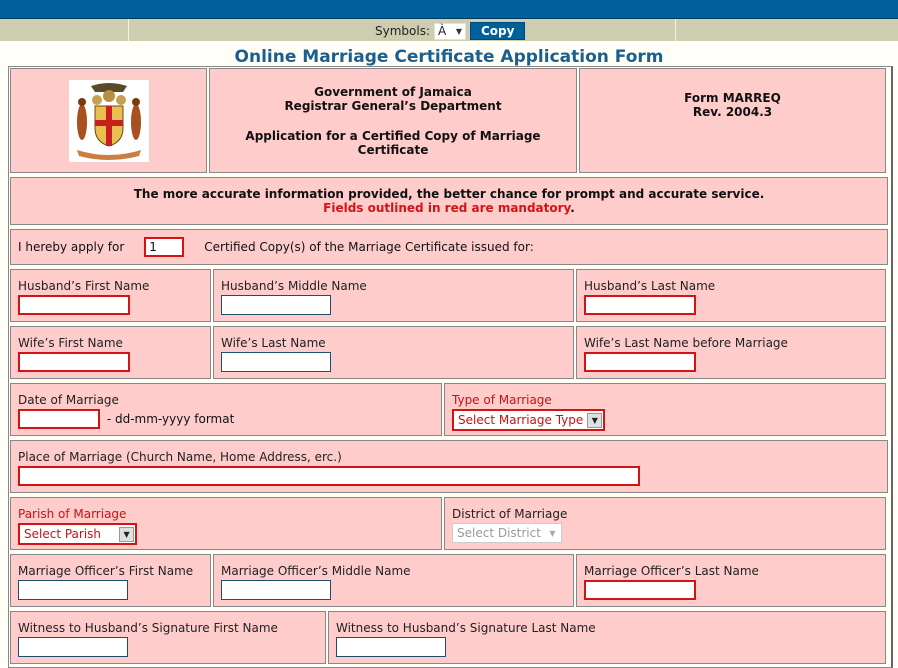 The height and width of the screenshot is (668, 898). What do you see at coordinates (59, 419) in the screenshot?
I see `date-input` at bounding box center [59, 419].